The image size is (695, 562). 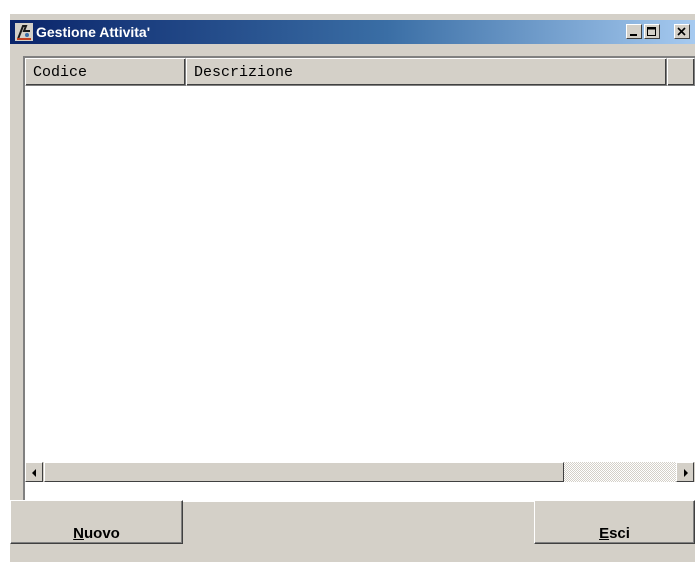 I want to click on column-header-codice: Codice, so click(x=105, y=72).